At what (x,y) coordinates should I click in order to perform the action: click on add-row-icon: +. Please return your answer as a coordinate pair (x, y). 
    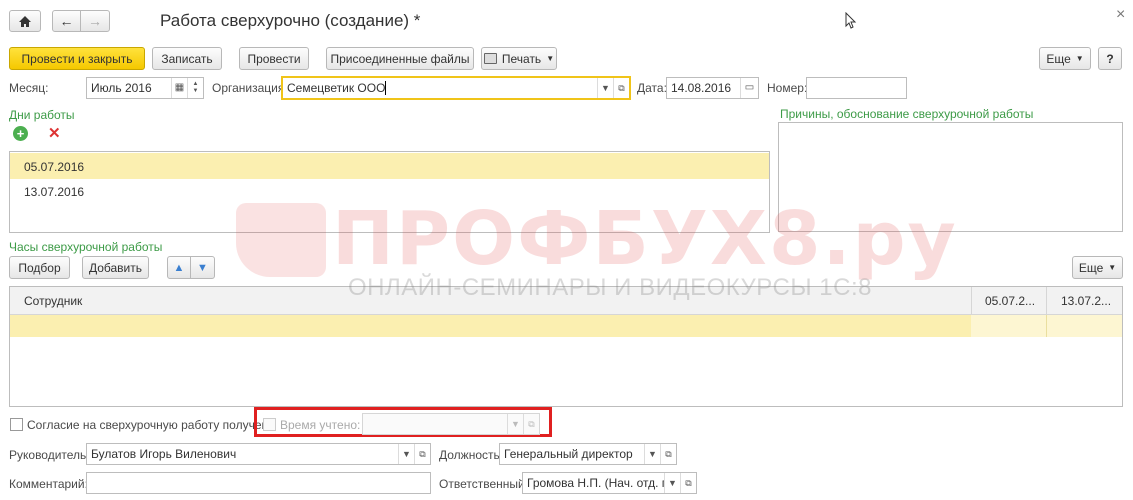
    Looking at the image, I should click on (20, 133).